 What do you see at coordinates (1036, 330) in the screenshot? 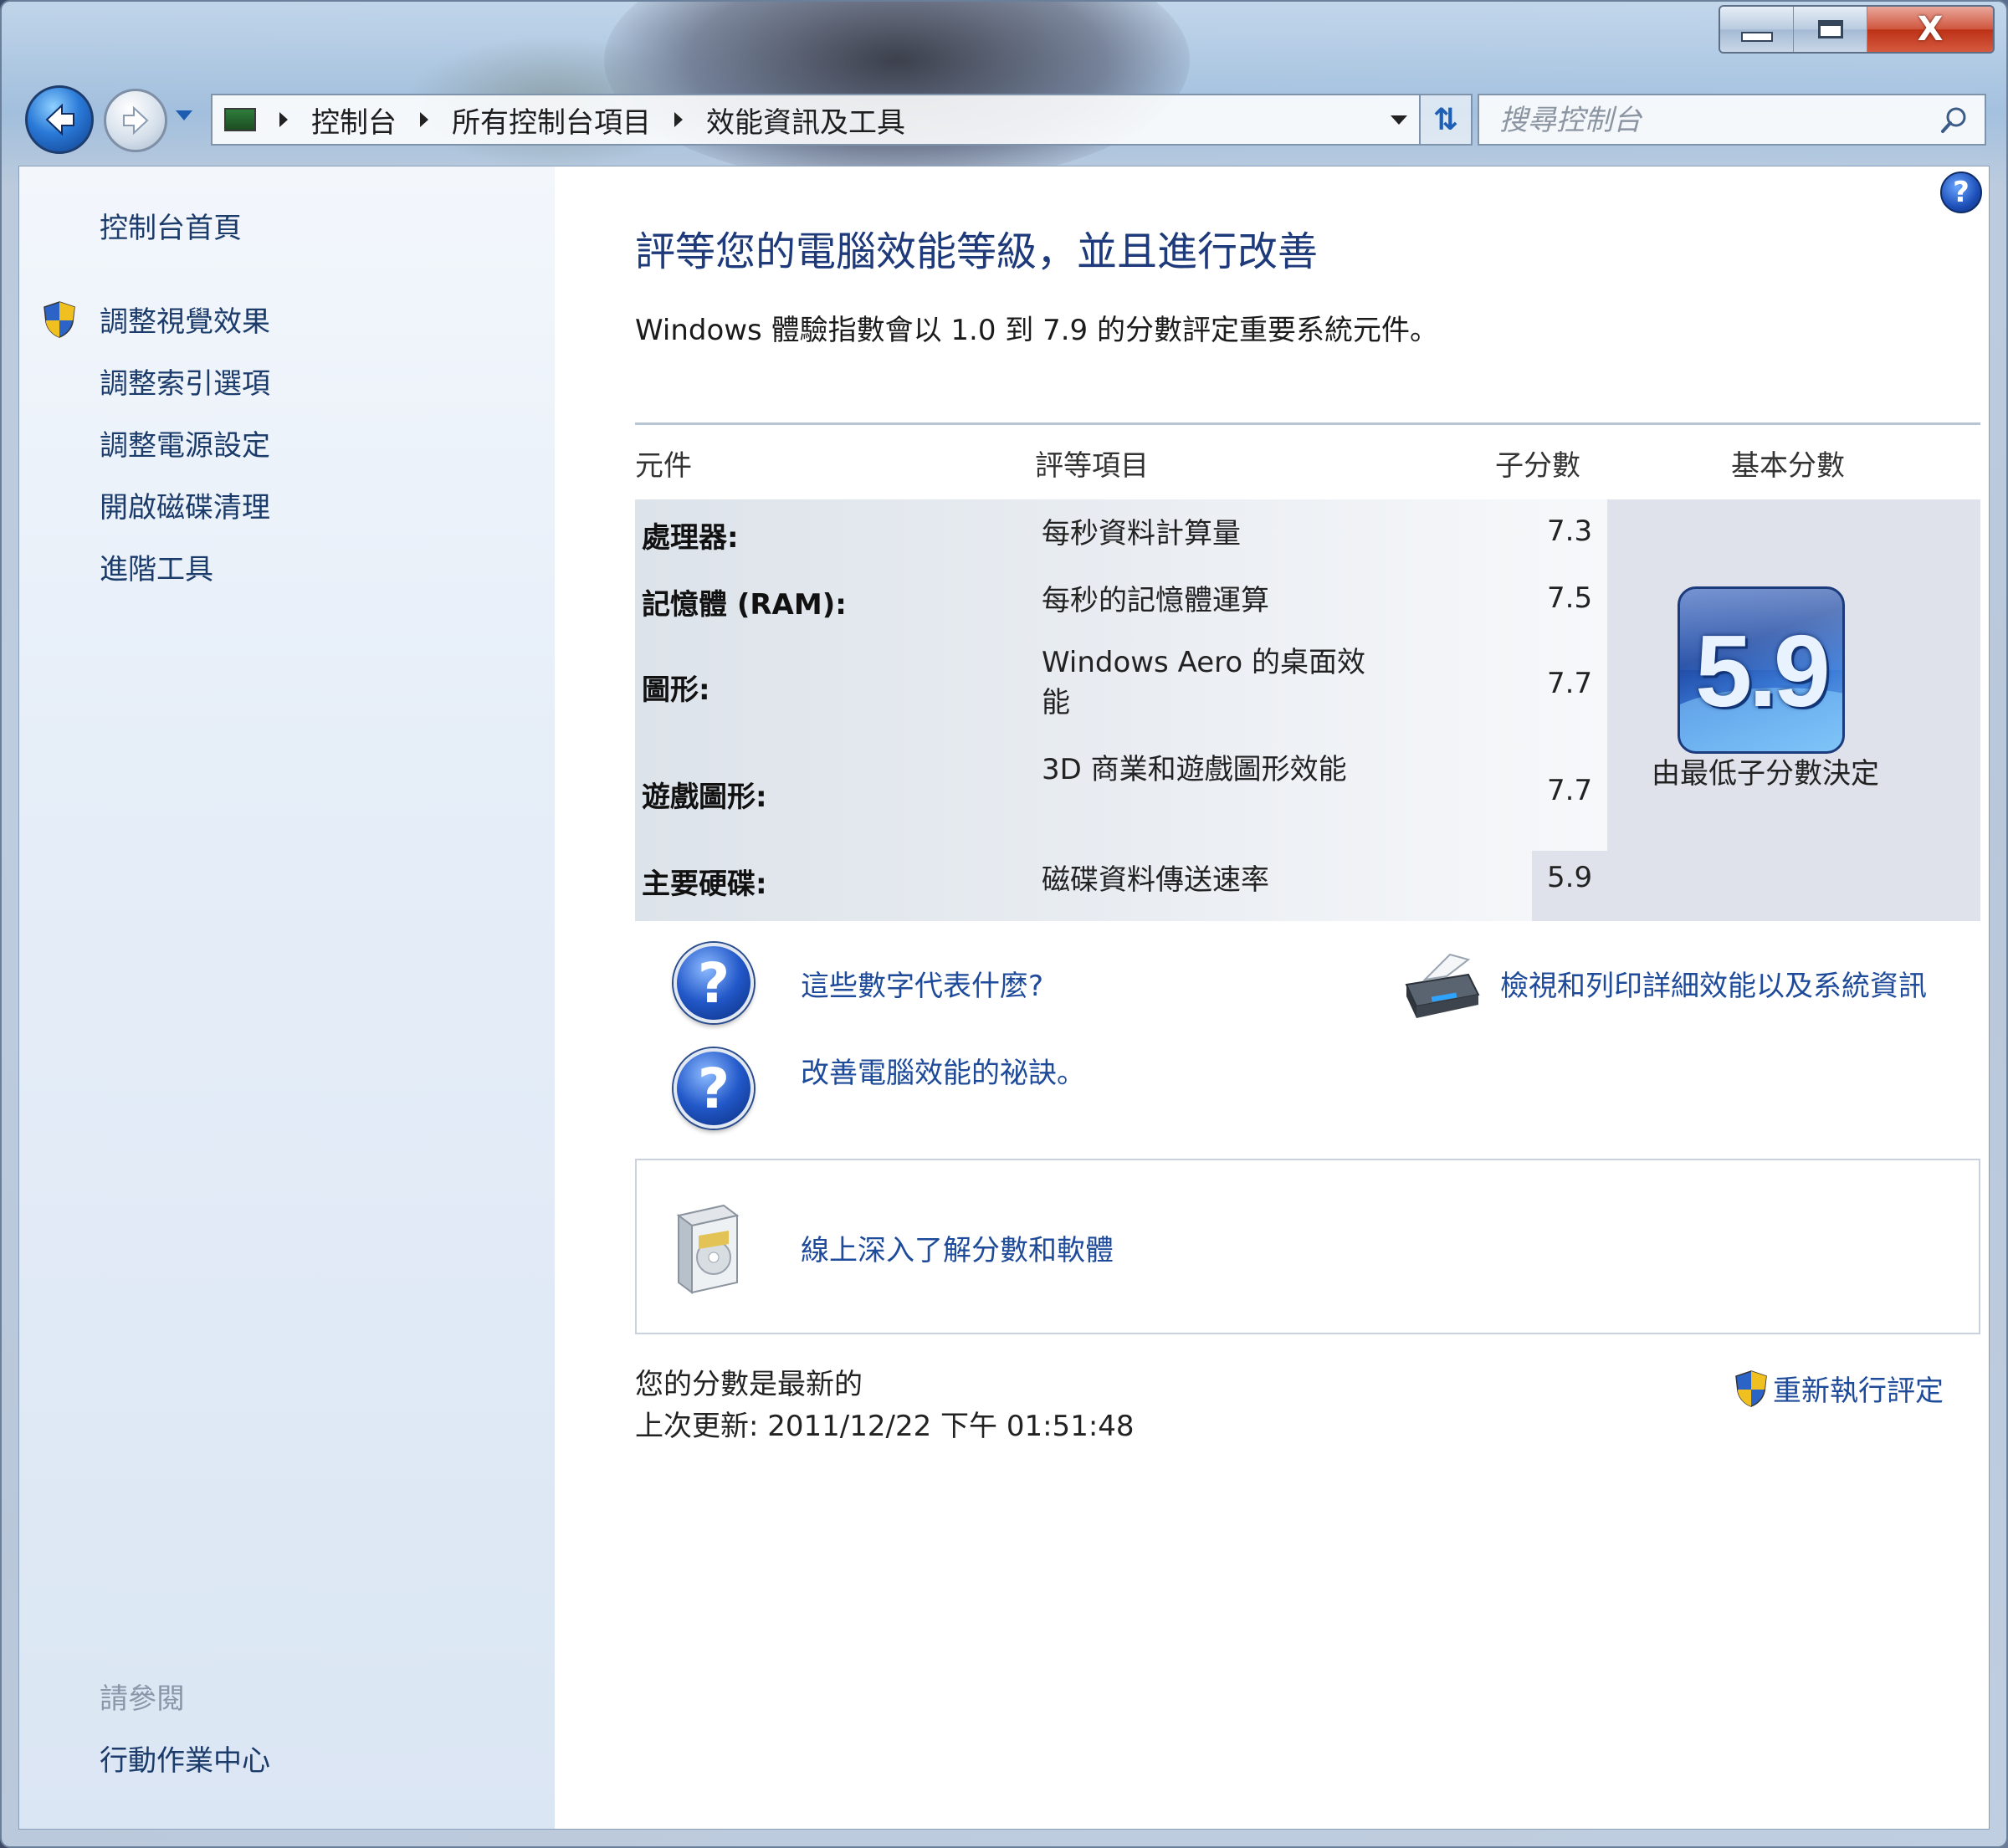
I see `intro-text: Windows 體驗指數會以 1.0 到 7.9 的分數評定重要系統元件。` at bounding box center [1036, 330].